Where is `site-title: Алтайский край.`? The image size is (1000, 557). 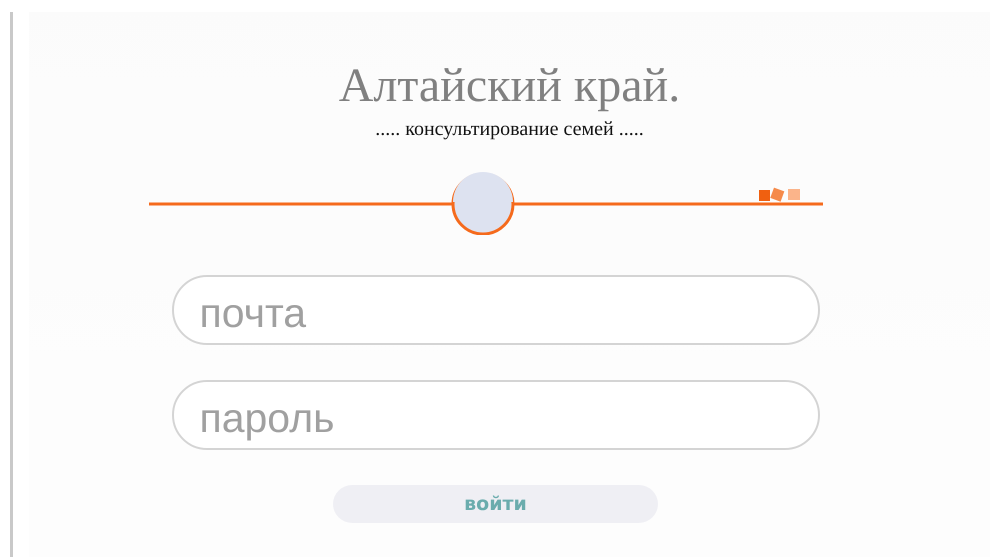 site-title: Алтайский край. is located at coordinates (509, 86).